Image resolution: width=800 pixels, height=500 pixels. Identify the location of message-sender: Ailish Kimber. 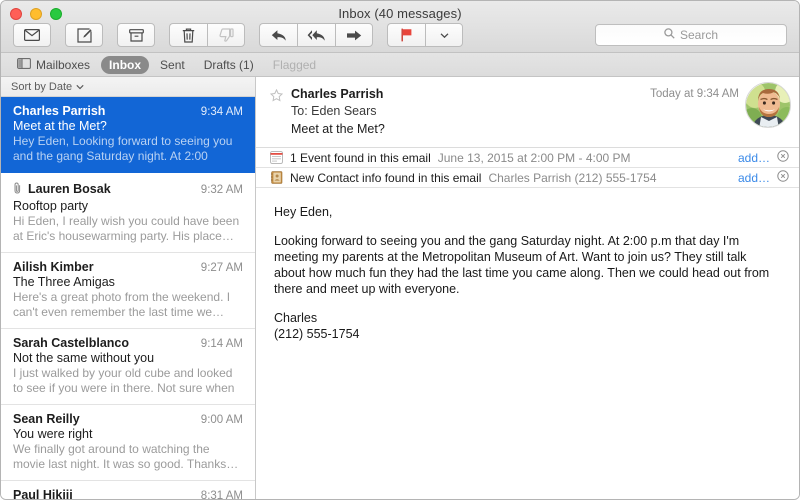
(53, 267).